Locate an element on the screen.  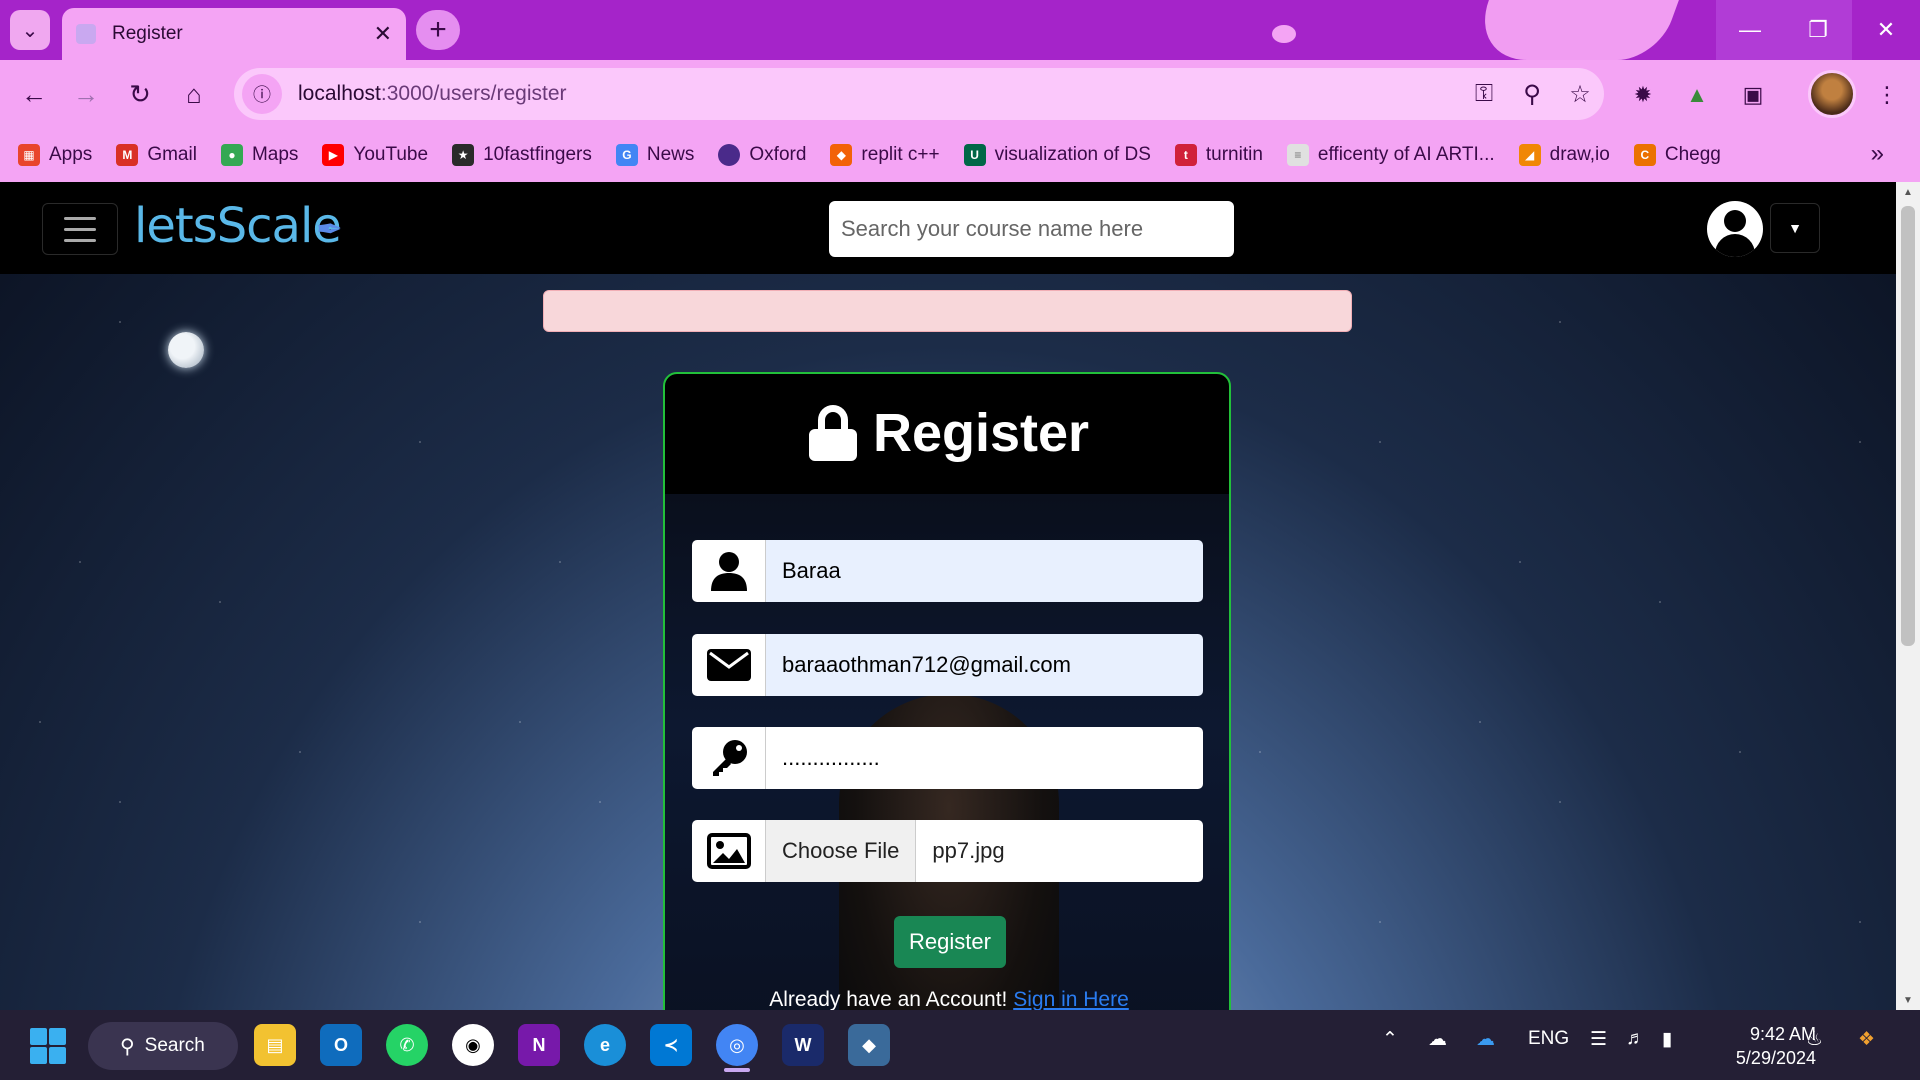
outlook-icon: O is located at coordinates (341, 1045).